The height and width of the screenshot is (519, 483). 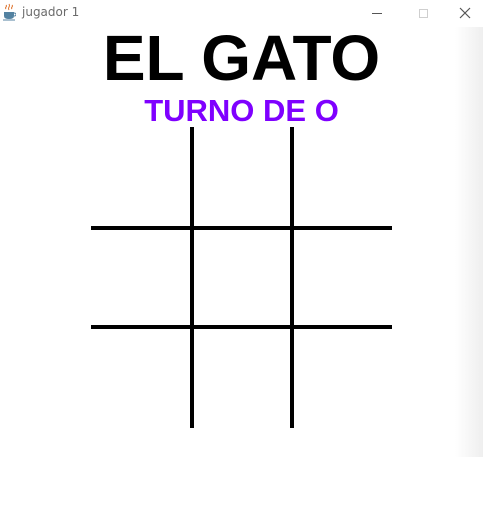 I want to click on java-cup-icon, so click(x=9, y=12).